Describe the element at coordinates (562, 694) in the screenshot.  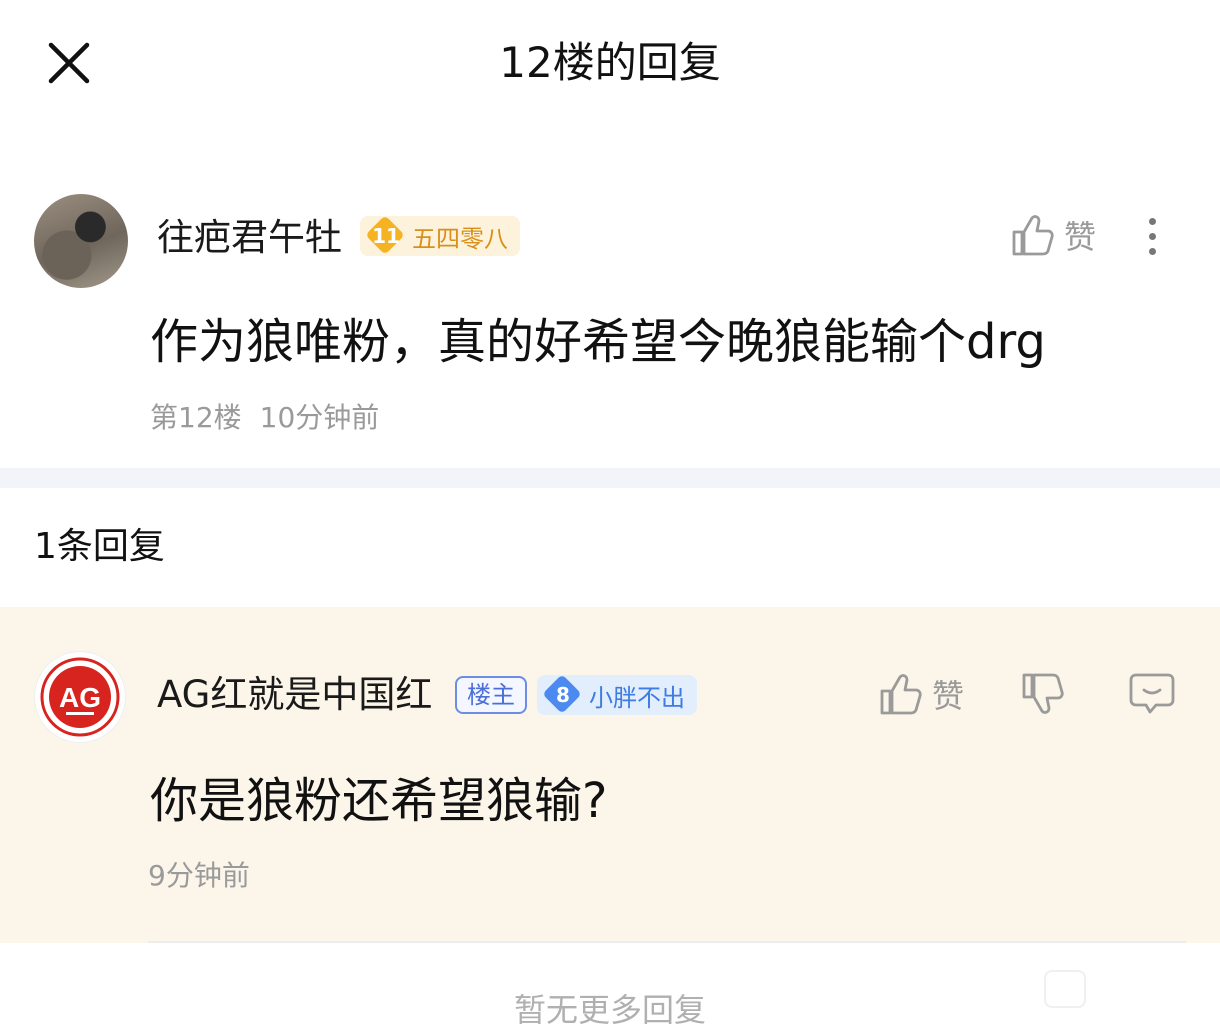
I see `level-gem-icon: 8` at that location.